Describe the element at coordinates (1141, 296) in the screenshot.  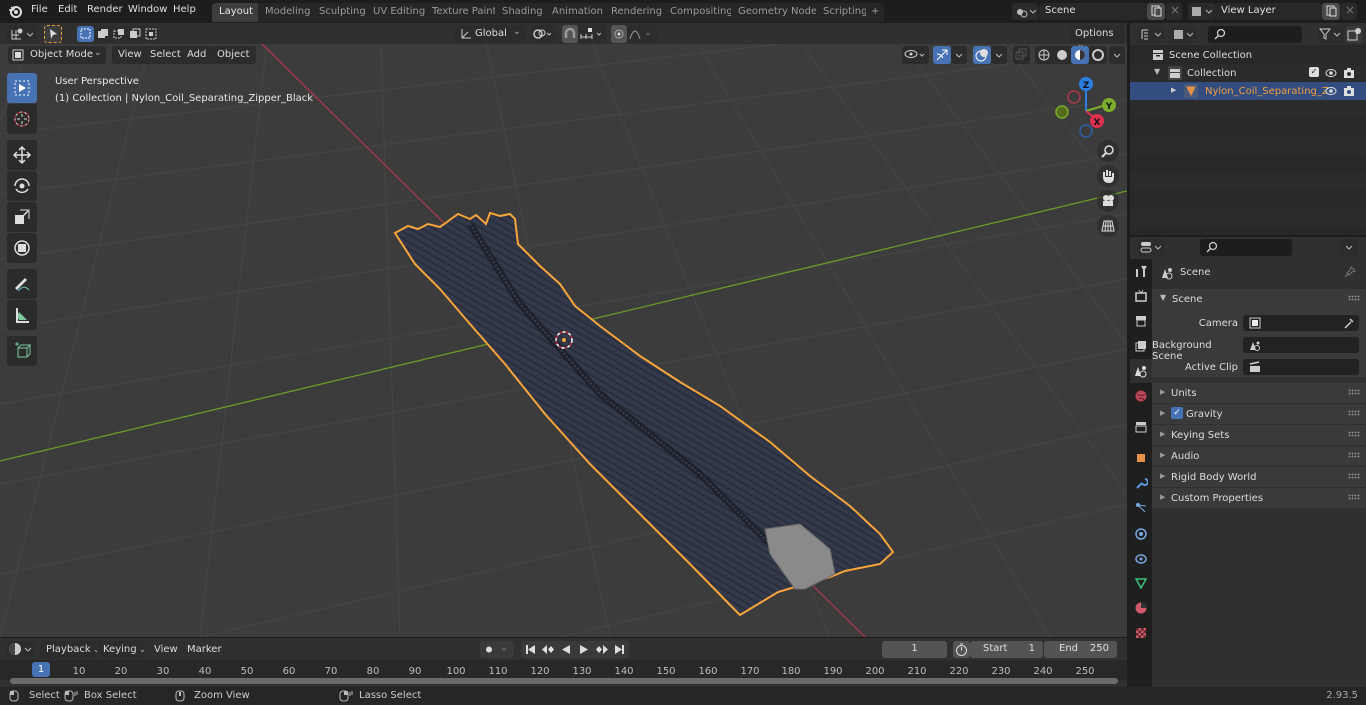
I see `render-tab-icon` at that location.